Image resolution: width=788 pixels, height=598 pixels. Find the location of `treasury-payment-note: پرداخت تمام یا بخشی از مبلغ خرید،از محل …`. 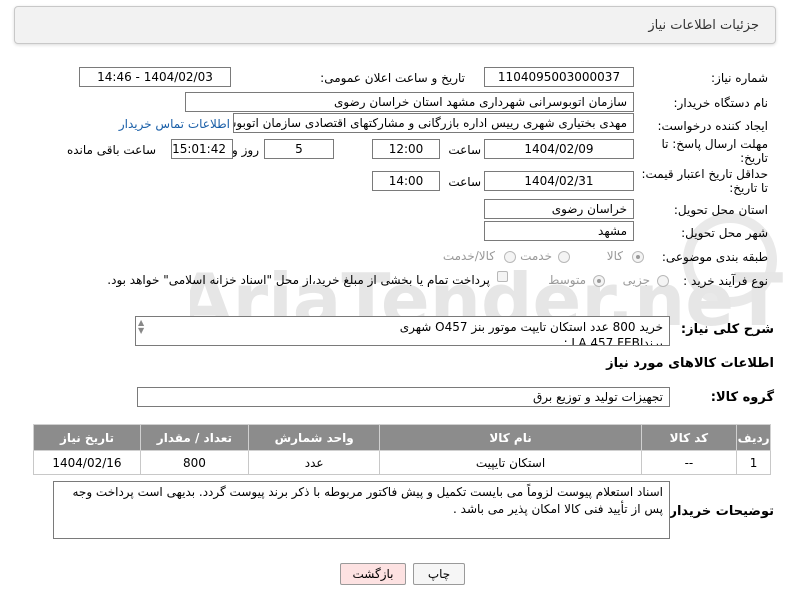

treasury-payment-note: پرداخت تمام یا بخشی از مبلغ خرید،از محل … is located at coordinates (298, 280).